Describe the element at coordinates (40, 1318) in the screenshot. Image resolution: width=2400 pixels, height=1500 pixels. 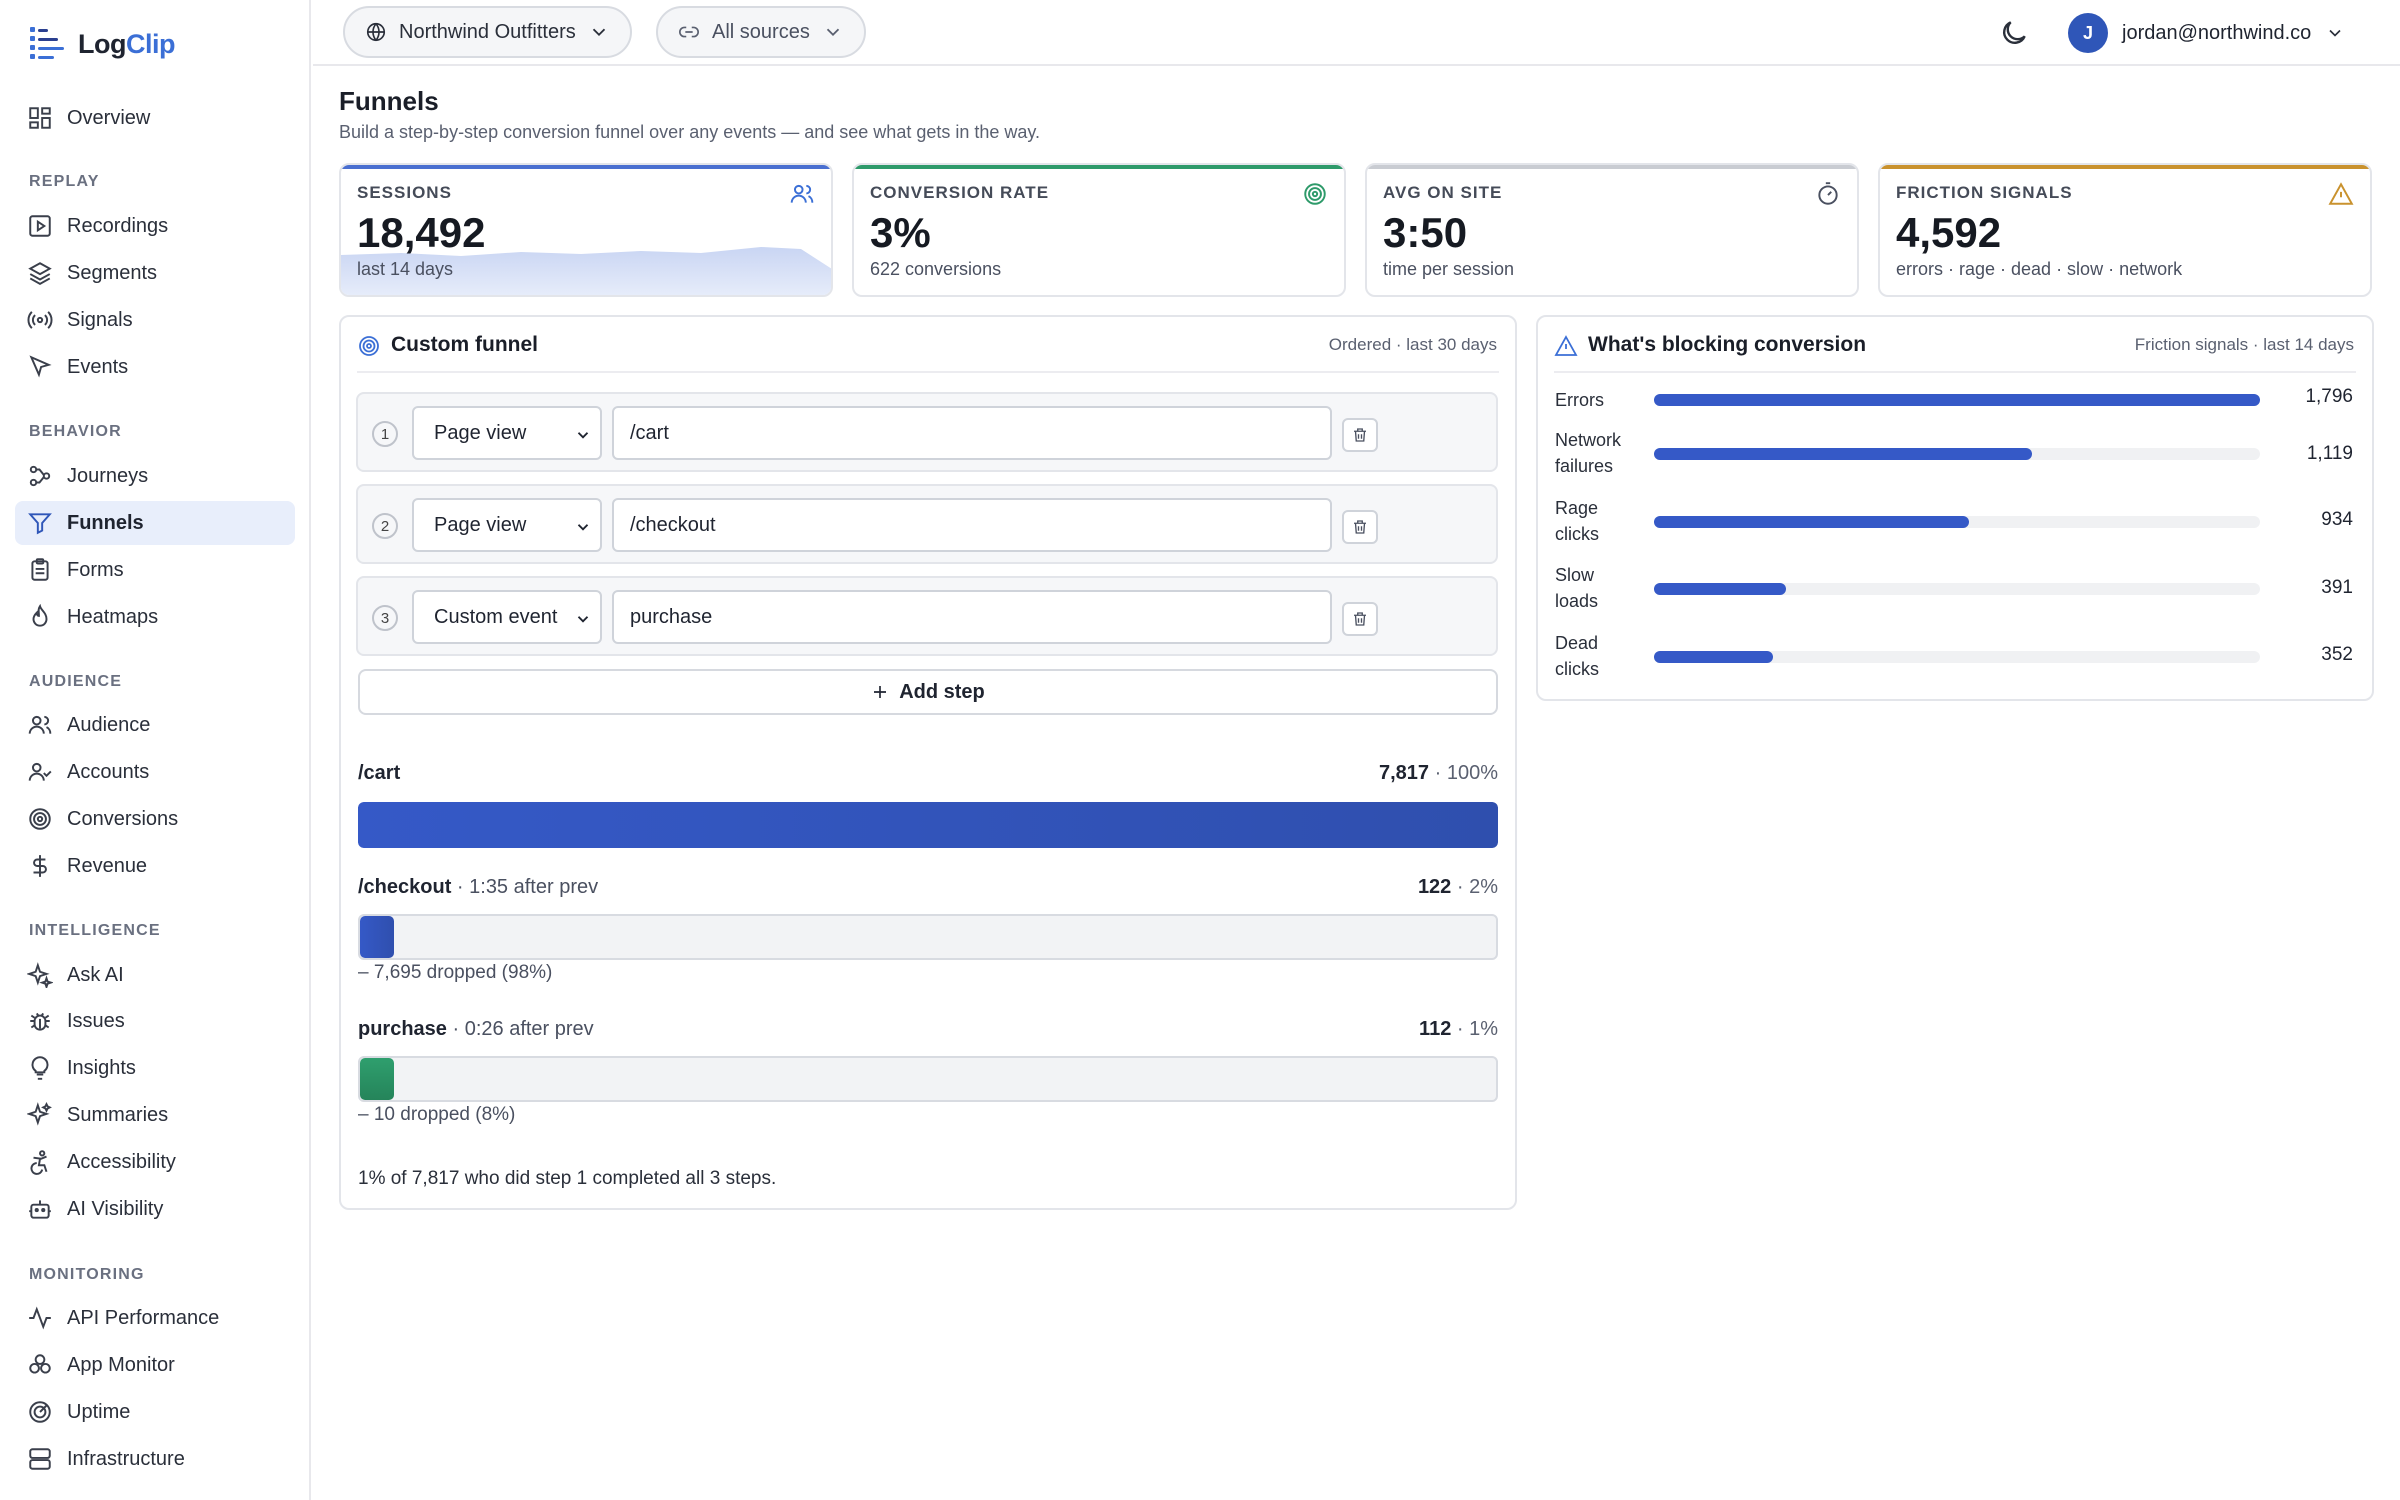
I see `activity-icon` at that location.